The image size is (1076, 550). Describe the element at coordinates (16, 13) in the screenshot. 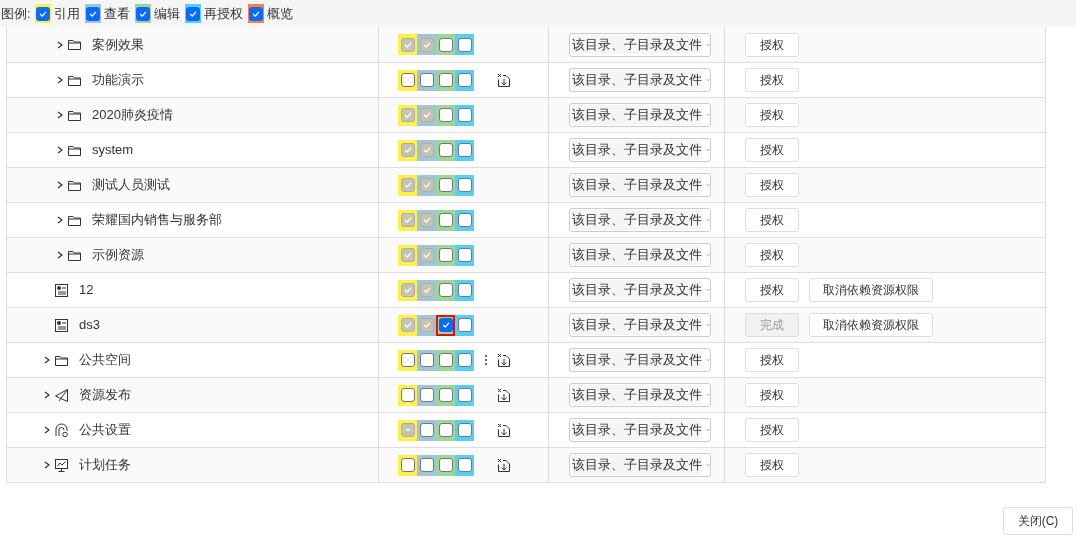

I see `legend-label: 图例:` at that location.